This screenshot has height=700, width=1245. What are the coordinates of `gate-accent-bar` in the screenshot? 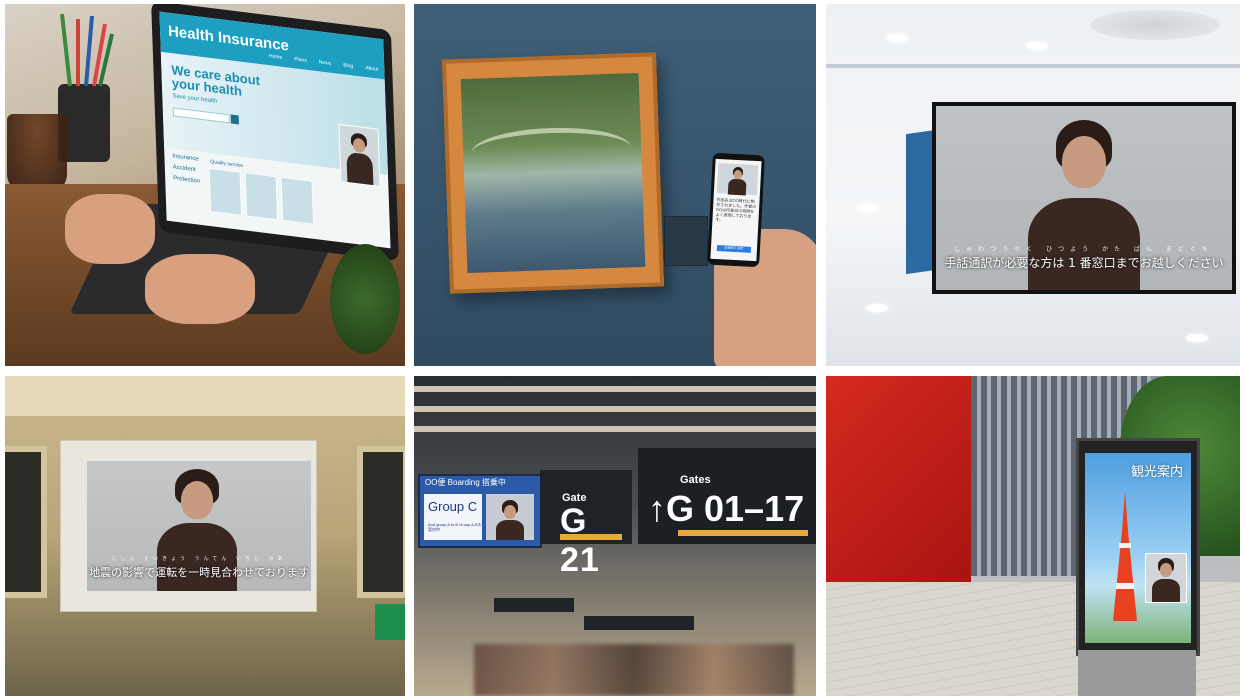 It's located at (591, 537).